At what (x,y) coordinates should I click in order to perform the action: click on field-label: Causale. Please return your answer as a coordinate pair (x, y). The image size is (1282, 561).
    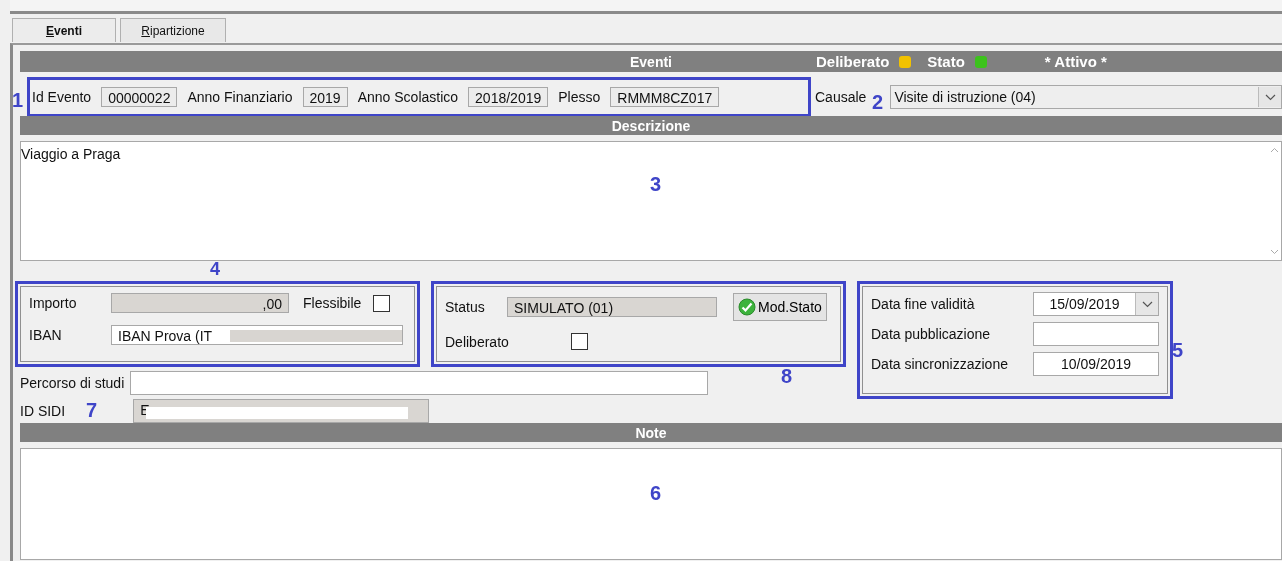
    Looking at the image, I should click on (841, 97).